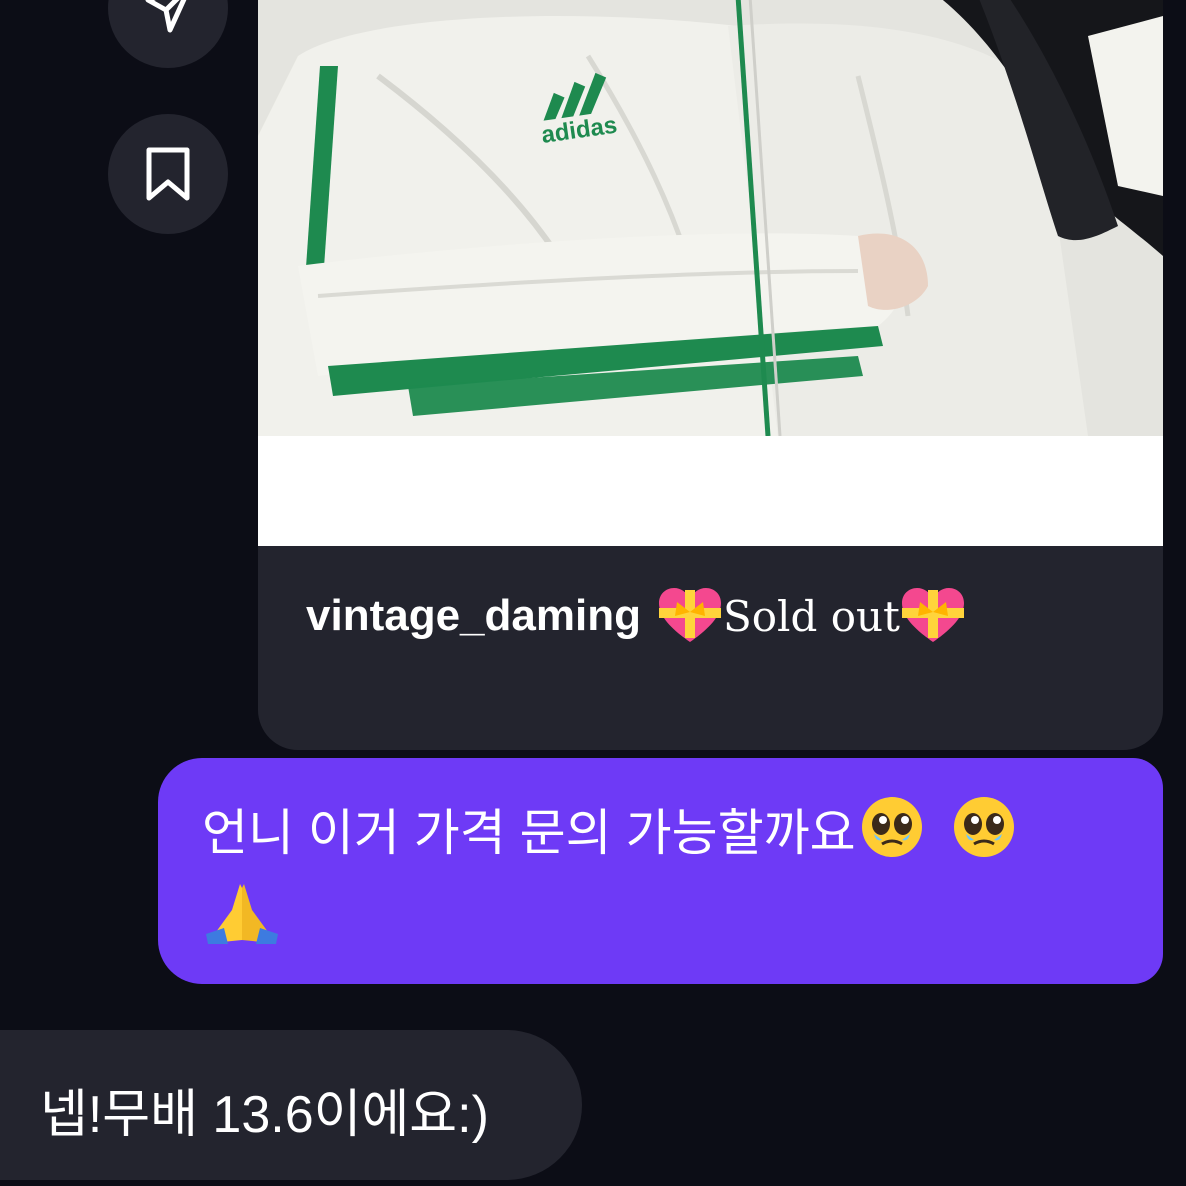  I want to click on sent-message-text: 언니 이거 가격 문의 가능할까요, so click(529, 833).